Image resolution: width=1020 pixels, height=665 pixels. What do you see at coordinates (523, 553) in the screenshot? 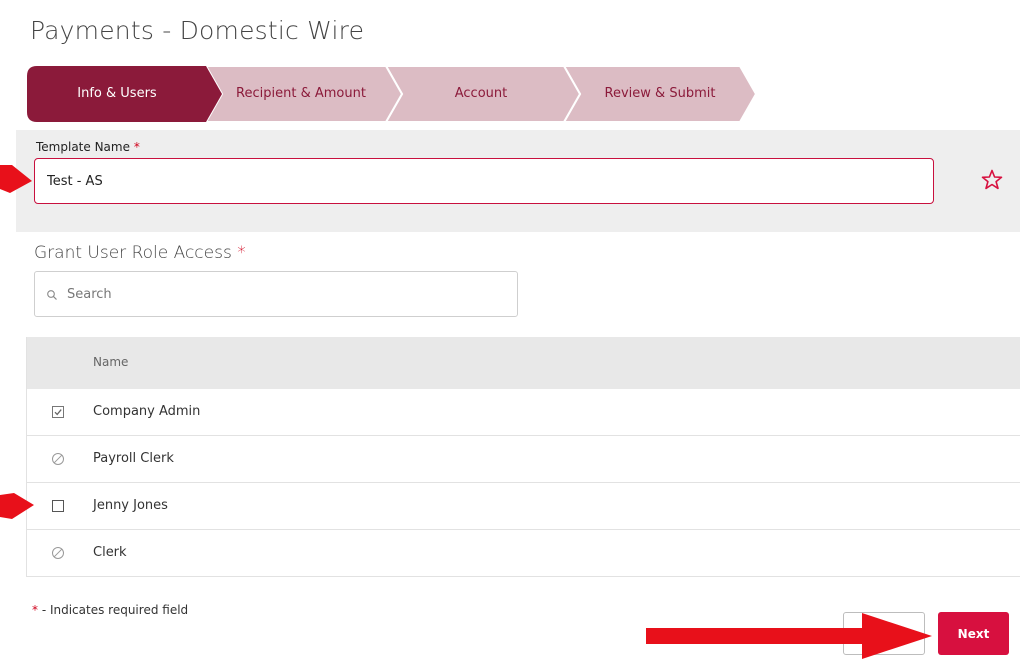
I see `table-row: Clerk` at bounding box center [523, 553].